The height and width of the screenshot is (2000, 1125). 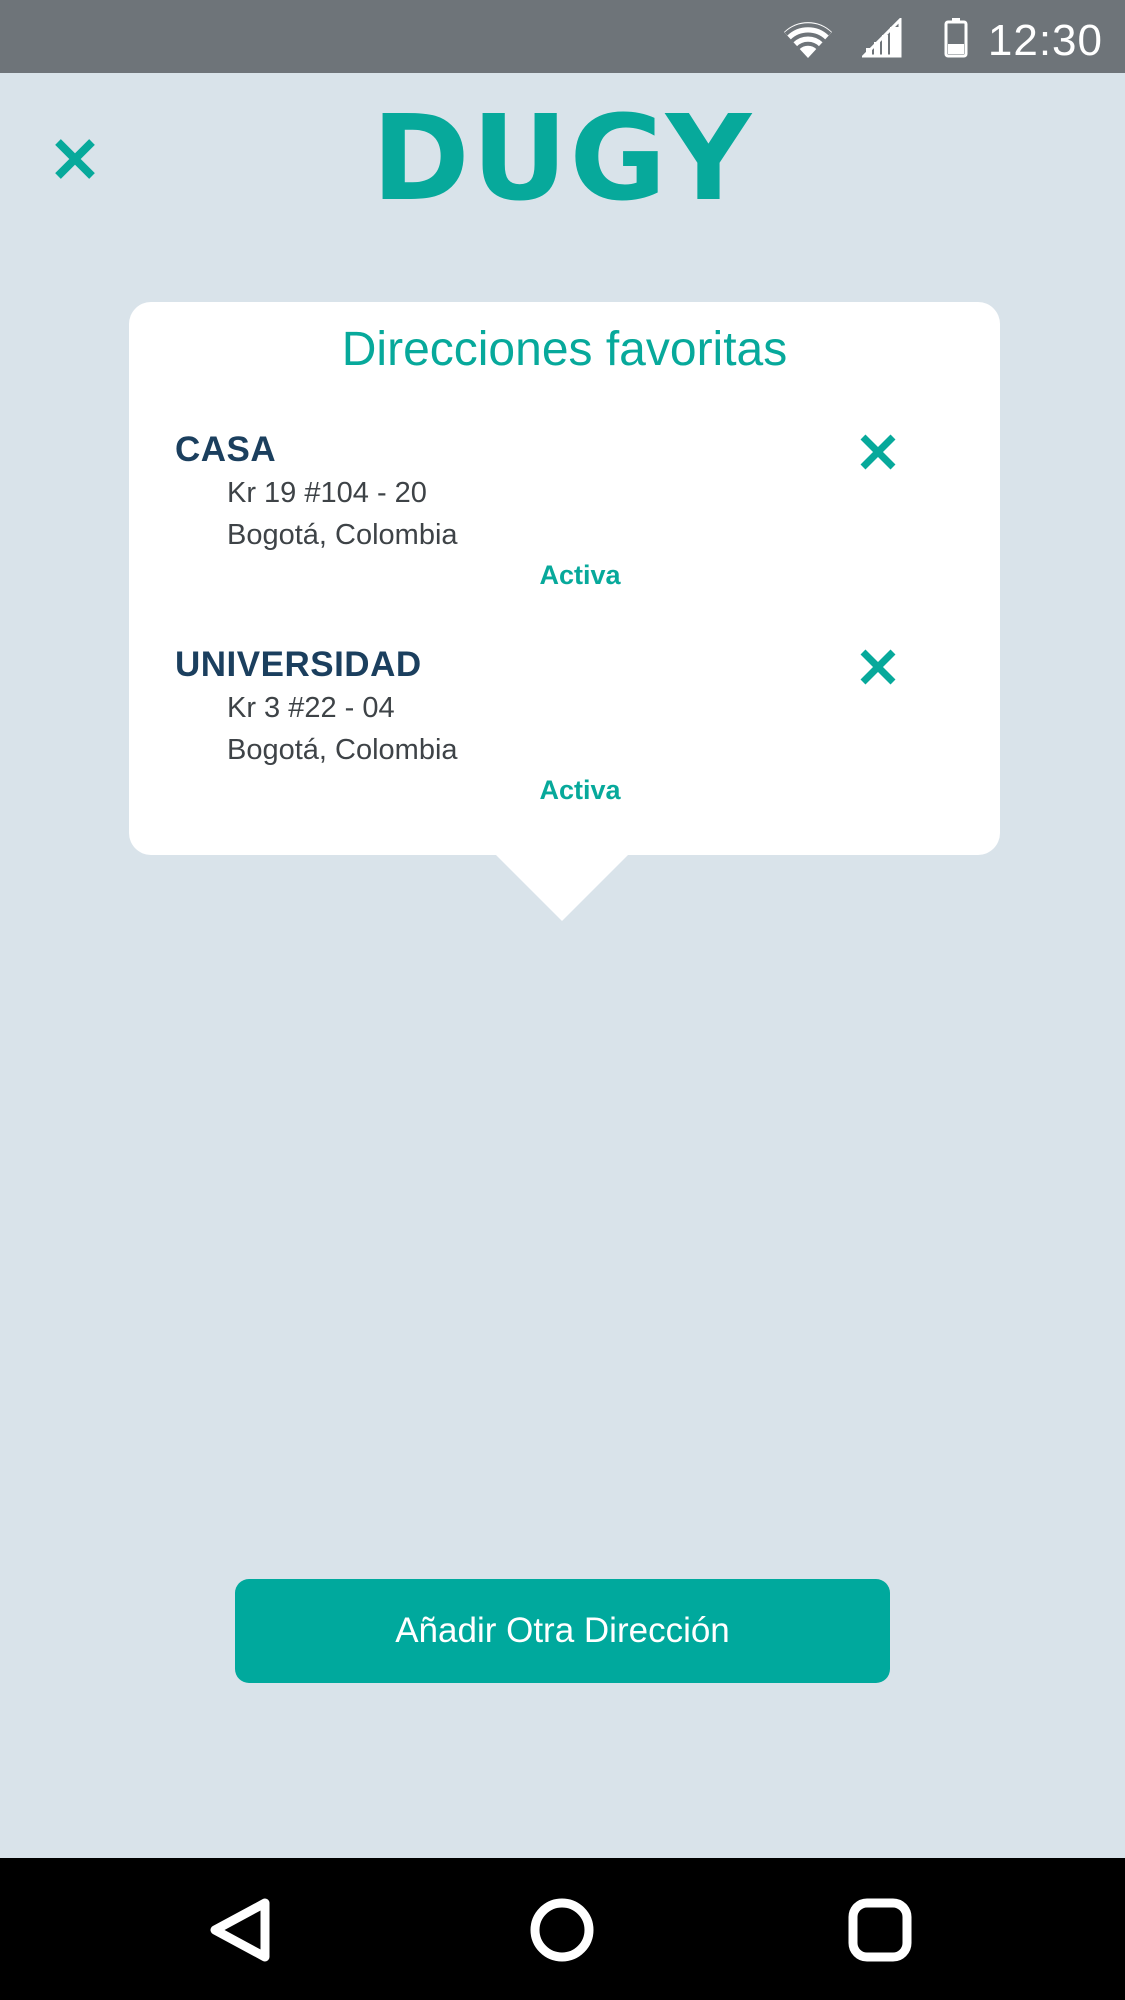 What do you see at coordinates (226, 449) in the screenshot?
I see `address-name: CASA` at bounding box center [226, 449].